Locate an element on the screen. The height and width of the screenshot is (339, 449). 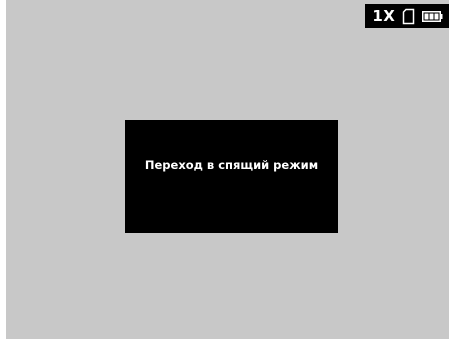
status-bar: 1X is located at coordinates (407, 16).